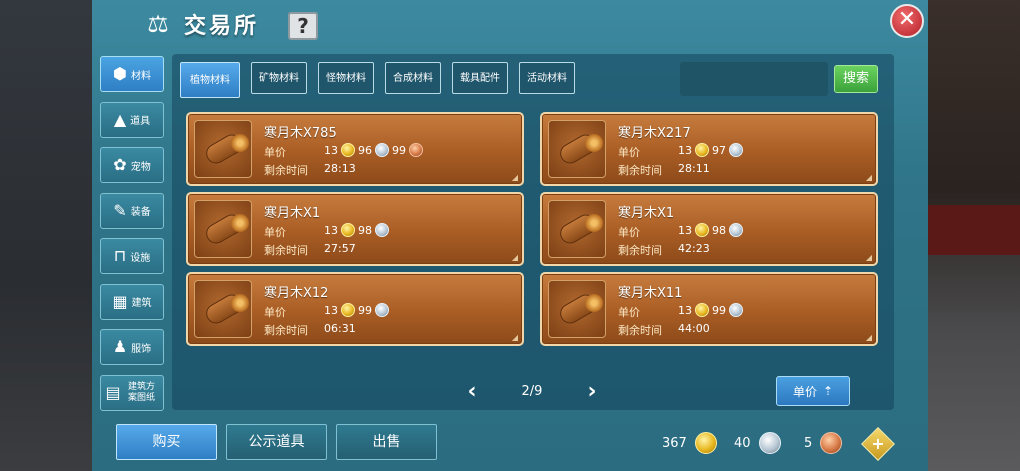 The image size is (1020, 471). Describe the element at coordinates (907, 21) in the screenshot. I see `close-button: ✕` at that location.